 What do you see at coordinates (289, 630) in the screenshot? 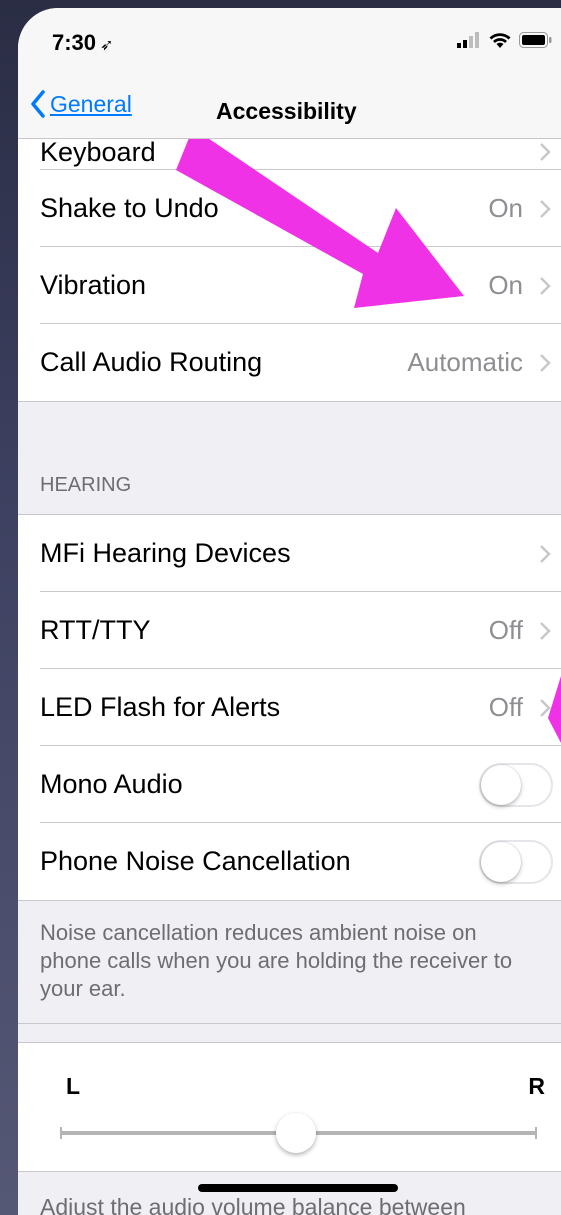
I see `list-item-rtt-tty: RTT/TTY Off` at bounding box center [289, 630].